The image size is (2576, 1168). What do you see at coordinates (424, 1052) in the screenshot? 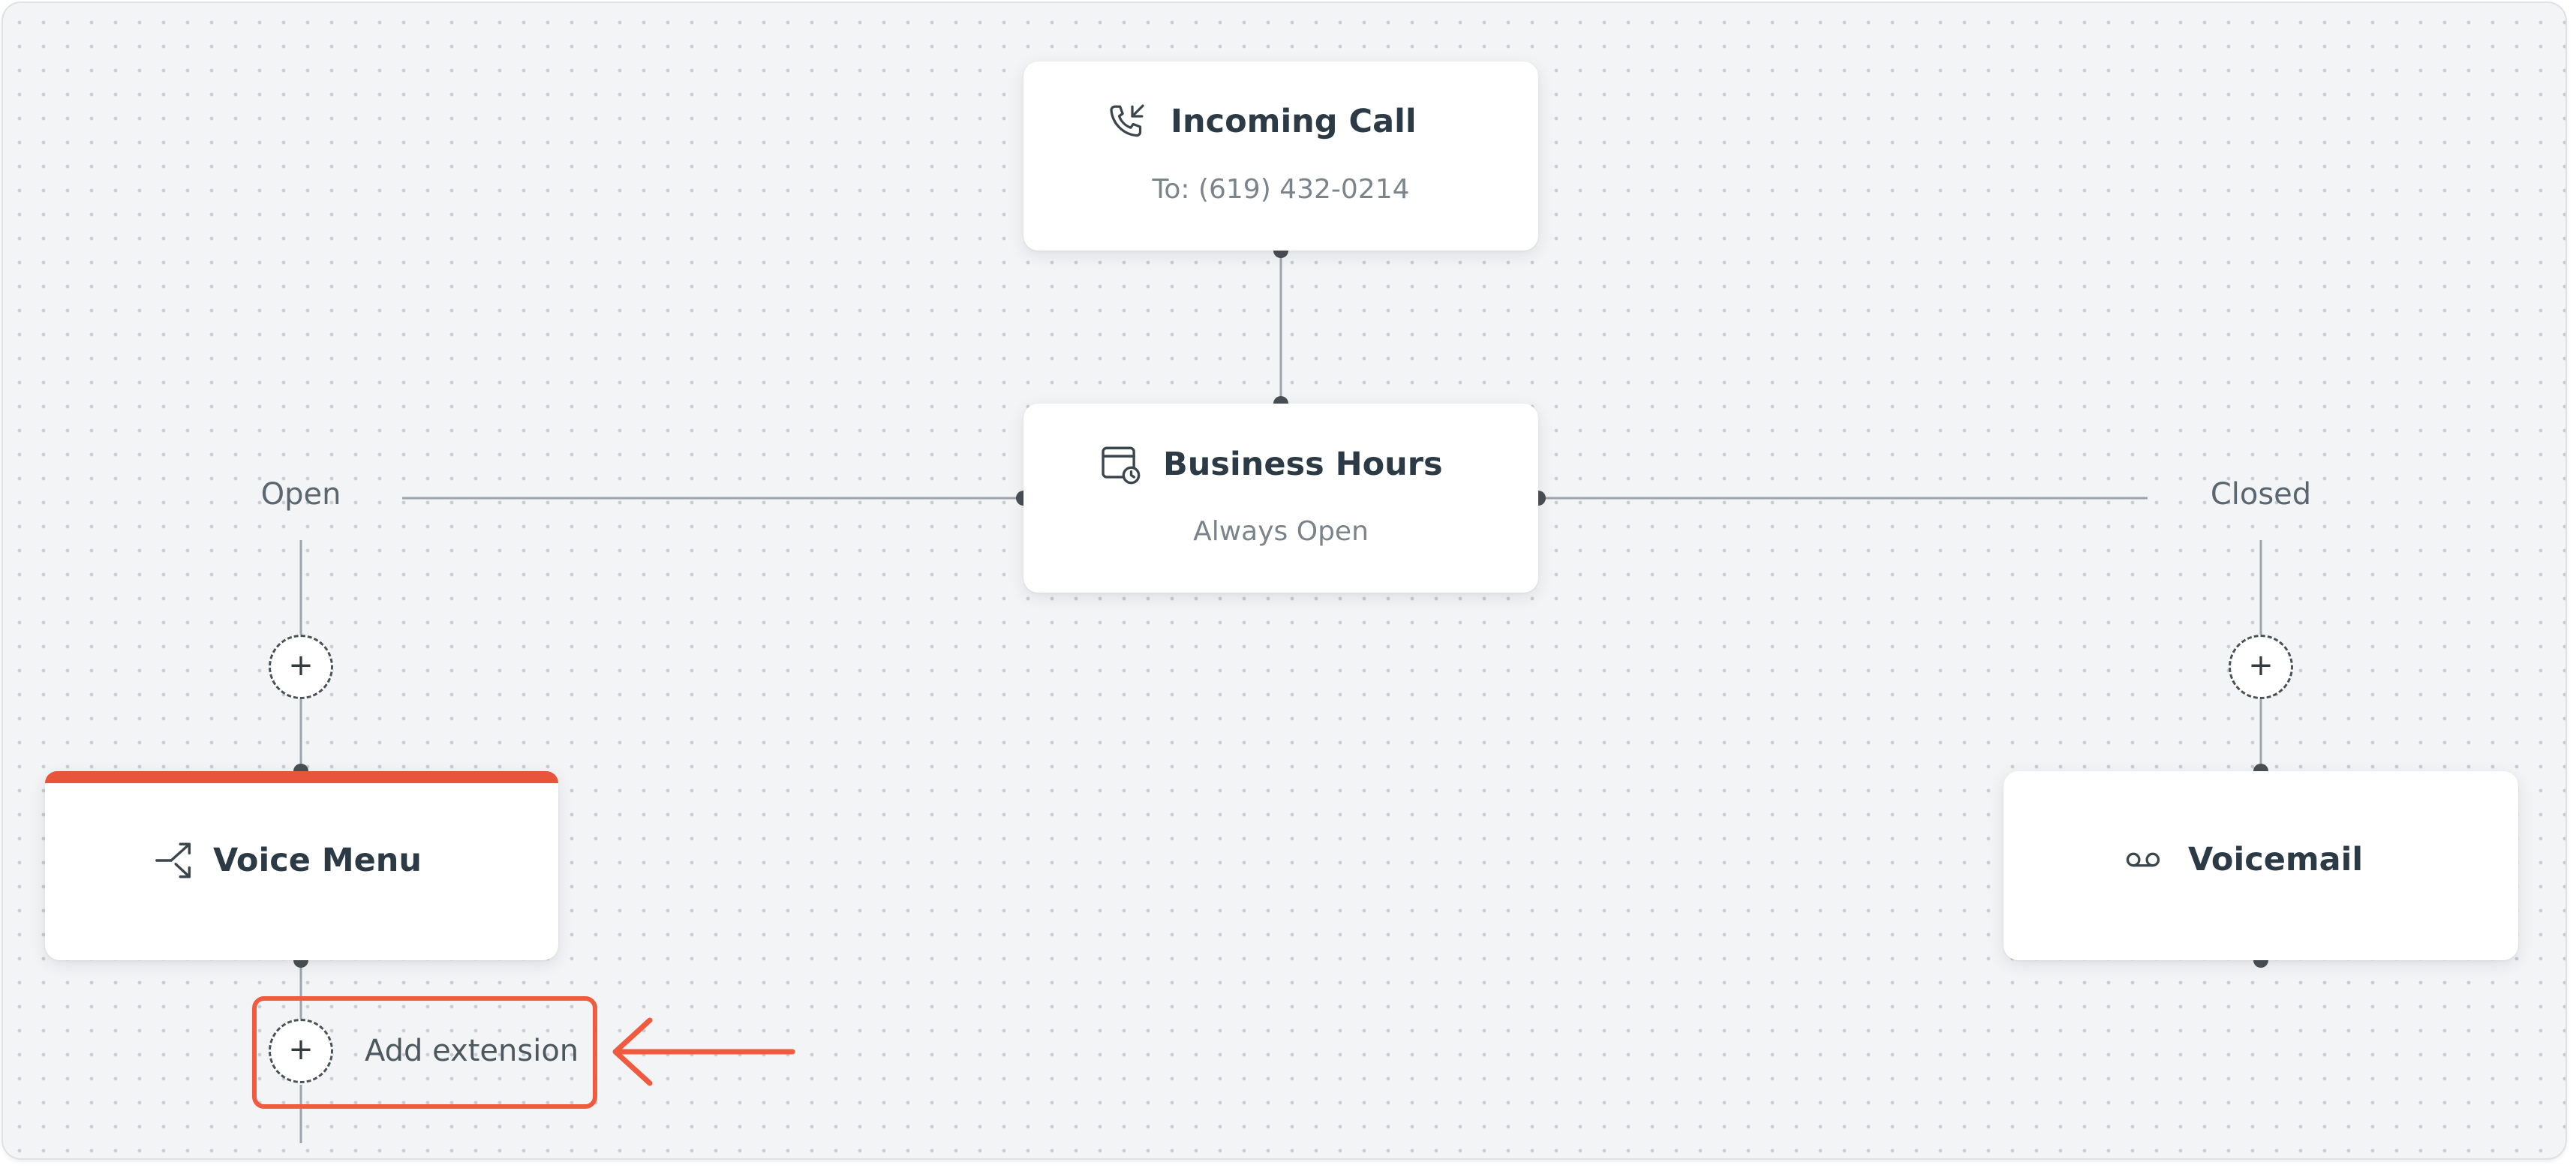
I see `highlight-box` at bounding box center [424, 1052].